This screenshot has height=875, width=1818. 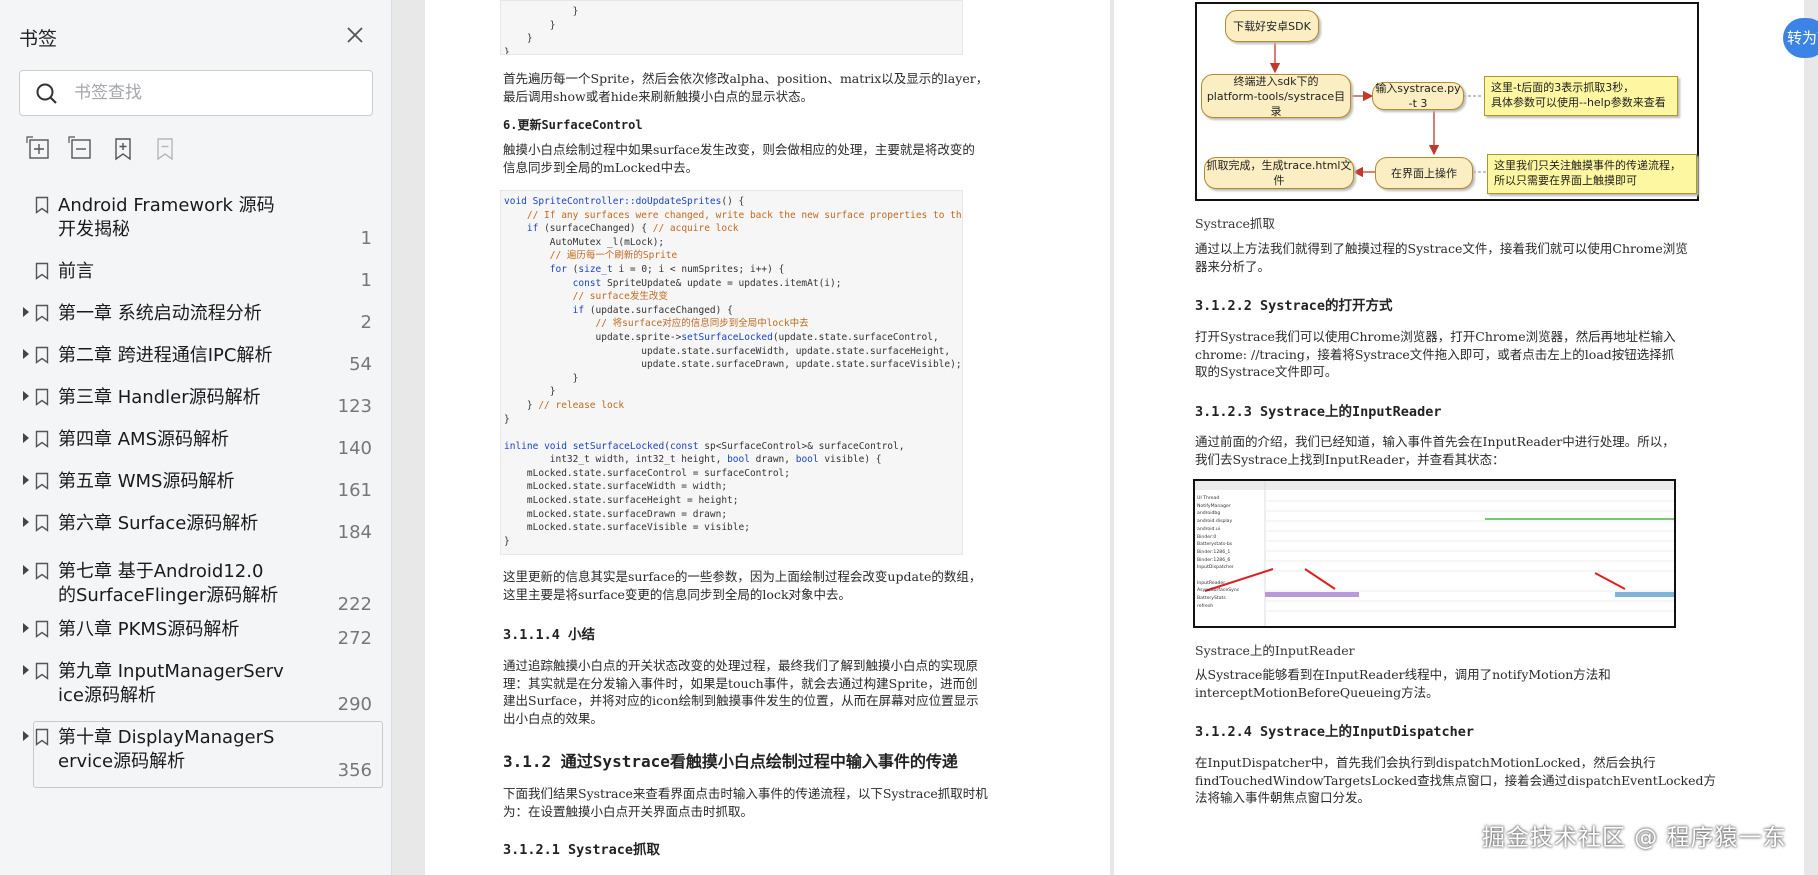 What do you see at coordinates (39, 149) in the screenshot?
I see `expand-all-icon` at bounding box center [39, 149].